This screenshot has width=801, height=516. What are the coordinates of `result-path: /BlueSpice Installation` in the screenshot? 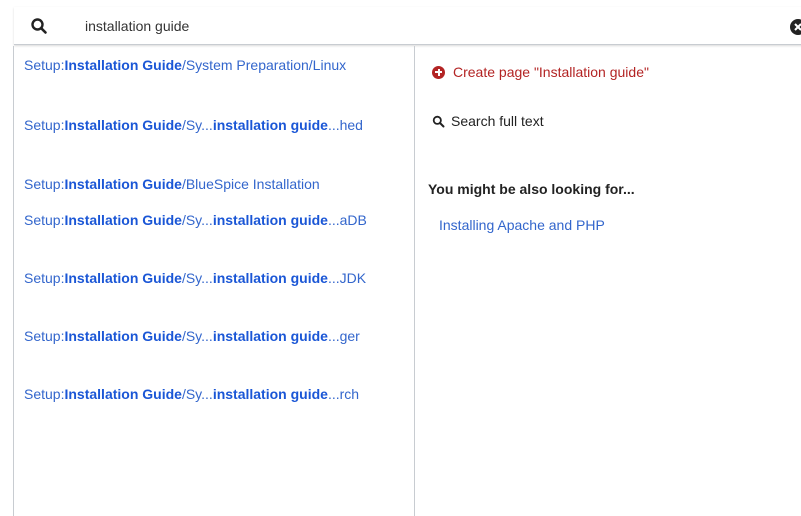 It's located at (250, 184).